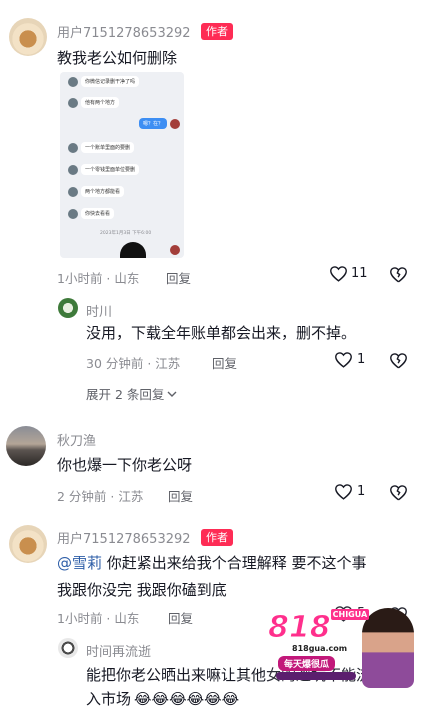  What do you see at coordinates (320, 648) in the screenshot?
I see `watermark-site: 818gua.com` at bounding box center [320, 648].